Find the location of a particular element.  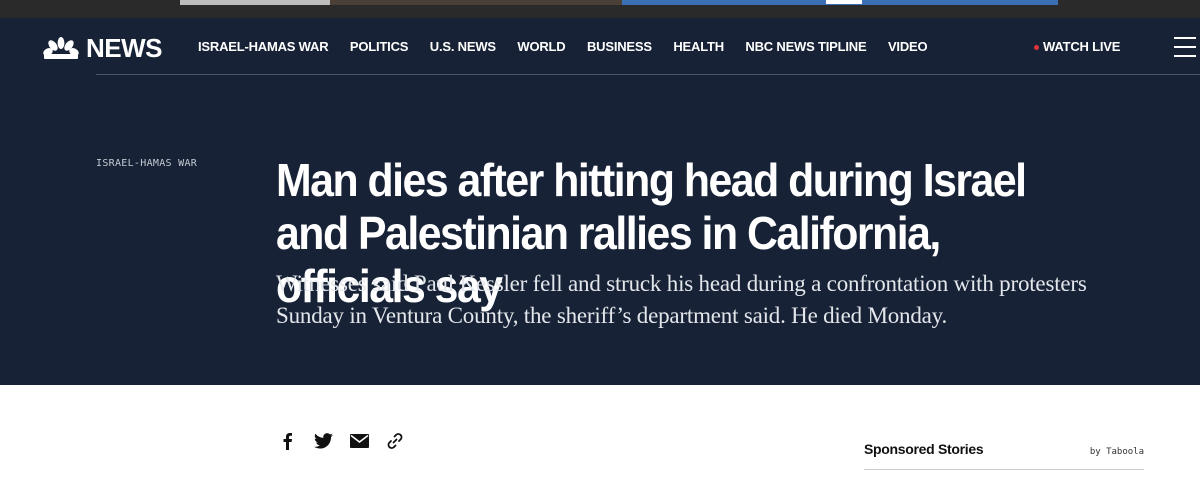

email-icon is located at coordinates (359, 441).